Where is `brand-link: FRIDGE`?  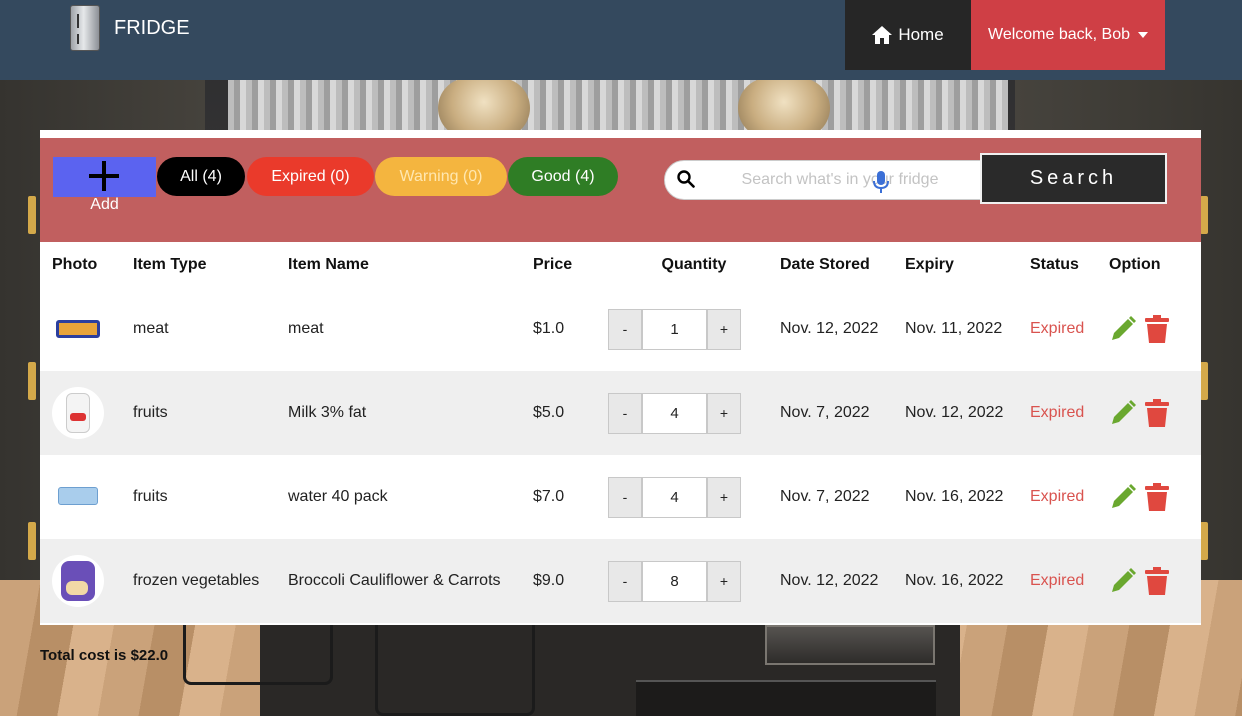
brand-link: FRIDGE is located at coordinates (130, 28).